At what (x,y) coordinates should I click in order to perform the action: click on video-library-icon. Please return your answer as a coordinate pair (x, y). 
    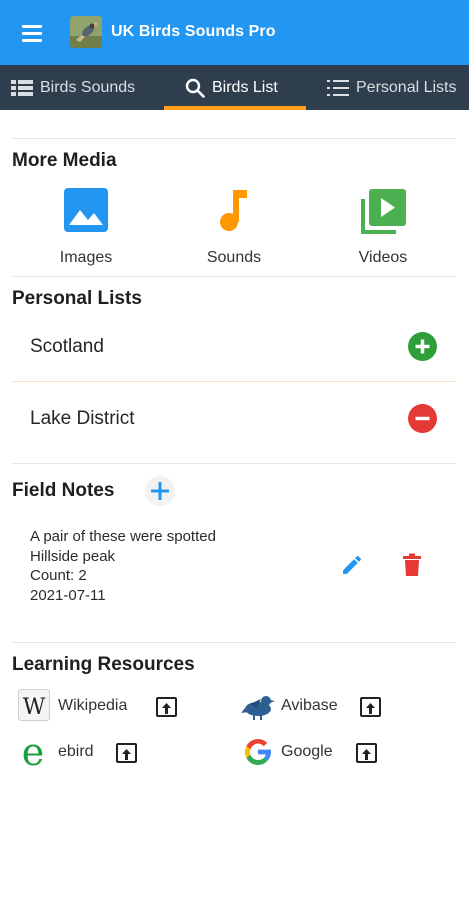
    Looking at the image, I should click on (383, 211).